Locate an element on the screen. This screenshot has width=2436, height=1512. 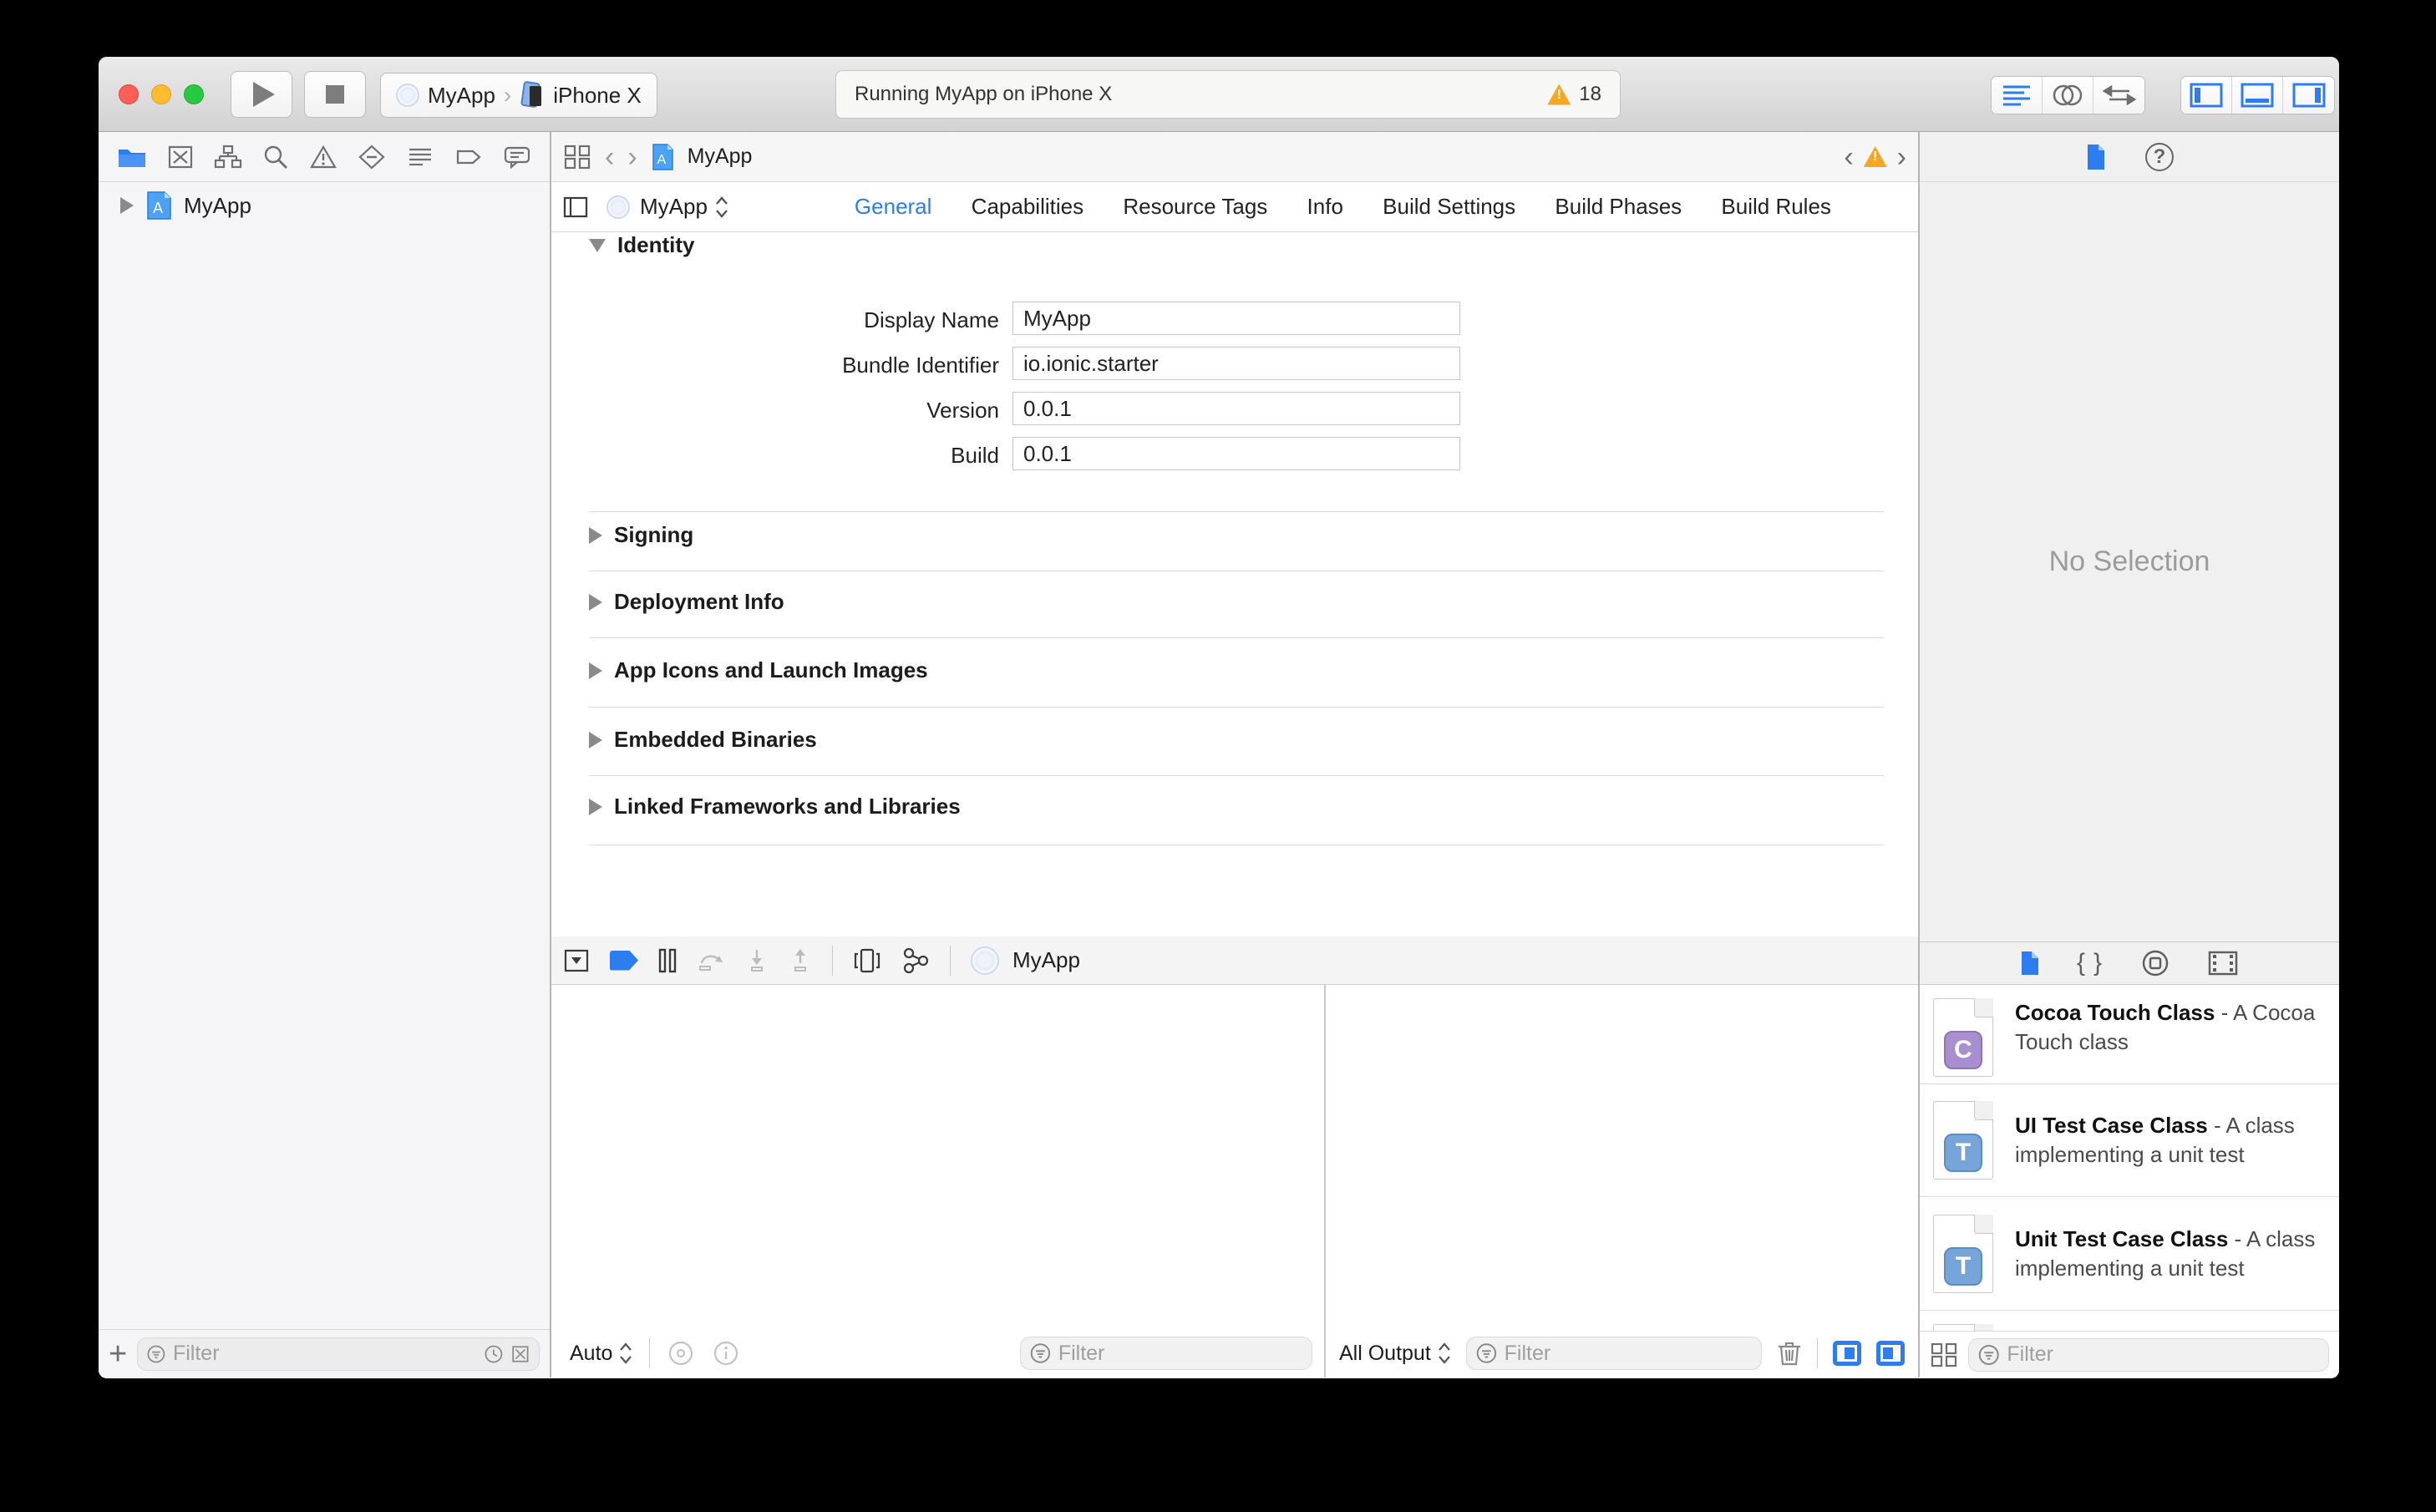
scheme-selector: MyApp › iPhone X is located at coordinates (518, 95).